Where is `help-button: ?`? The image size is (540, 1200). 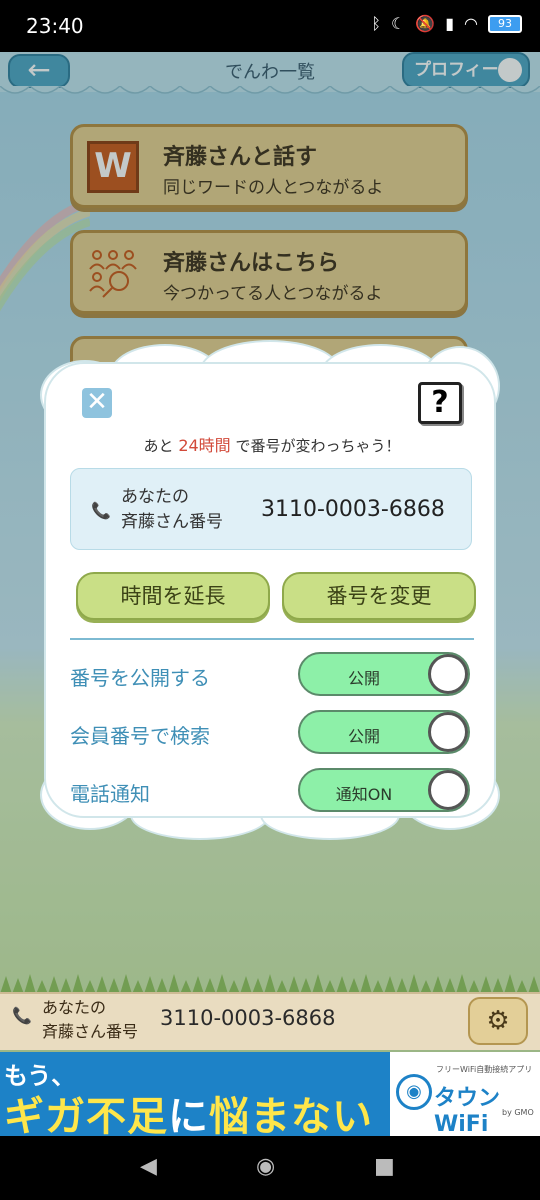
help-button: ? is located at coordinates (440, 403).